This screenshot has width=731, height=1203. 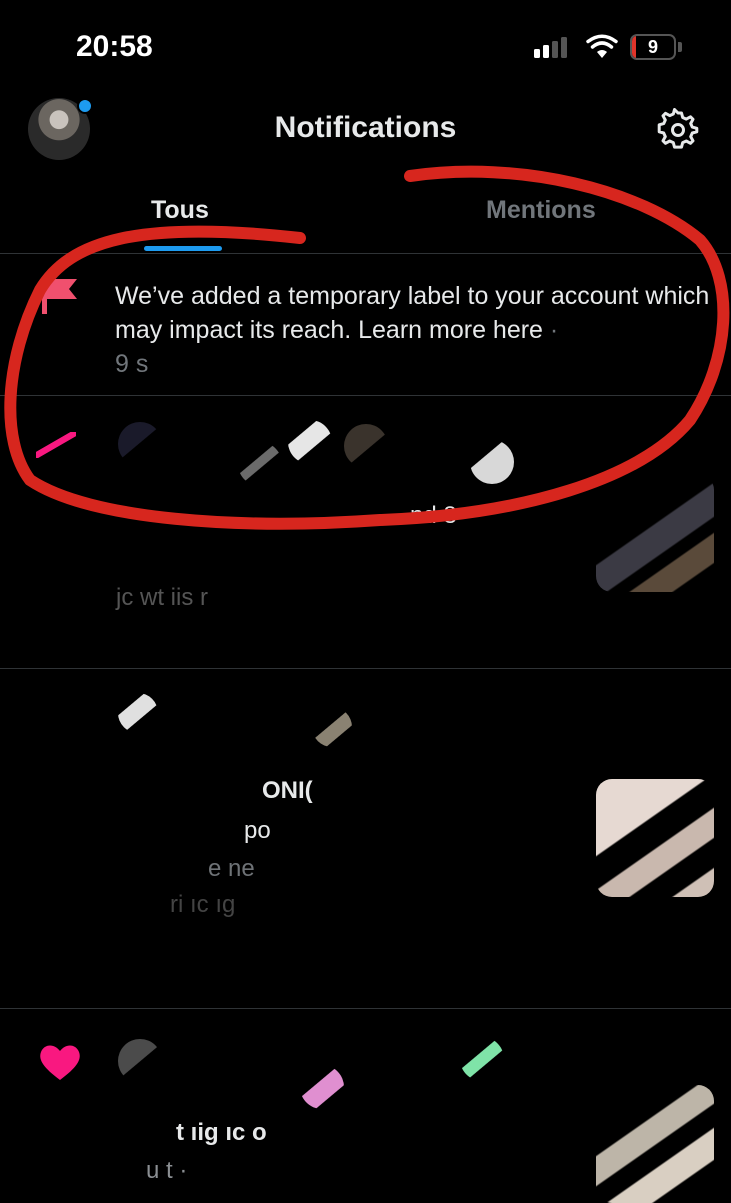 I want to click on redacted-icon, so click(x=56, y=445).